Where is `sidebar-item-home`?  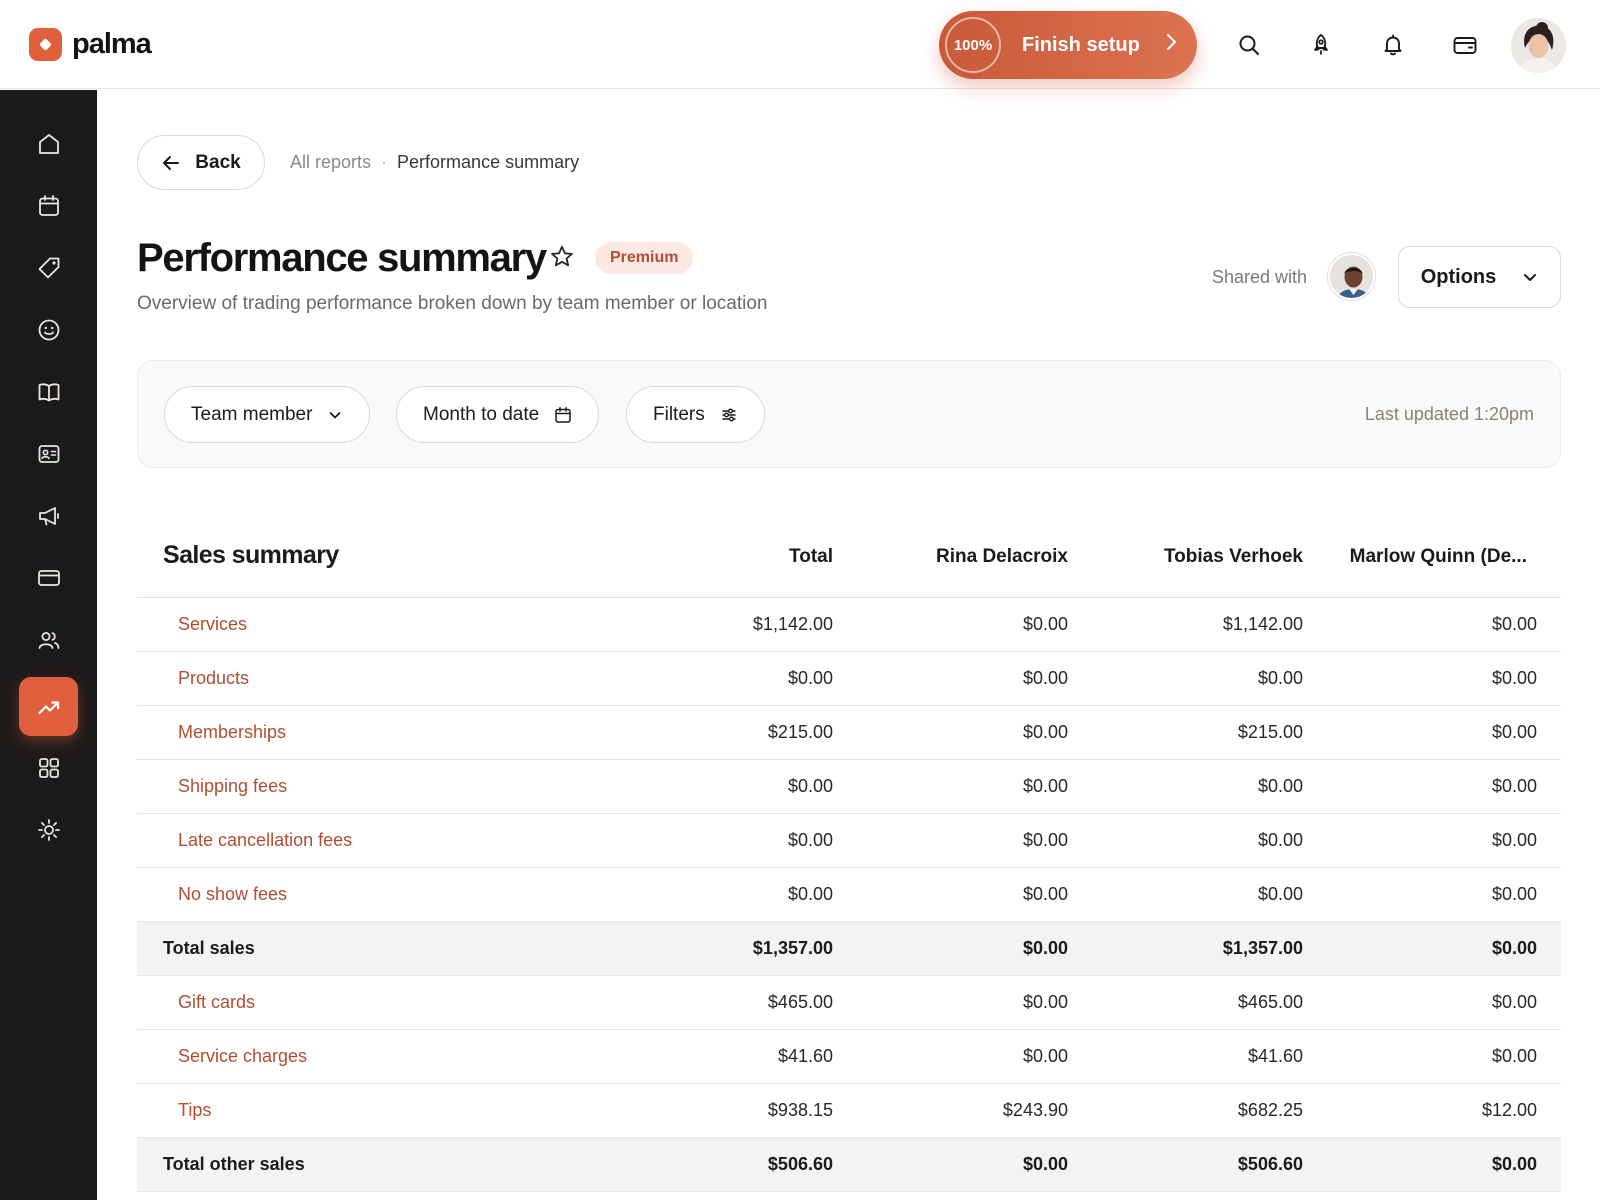
sidebar-item-home is located at coordinates (48, 143).